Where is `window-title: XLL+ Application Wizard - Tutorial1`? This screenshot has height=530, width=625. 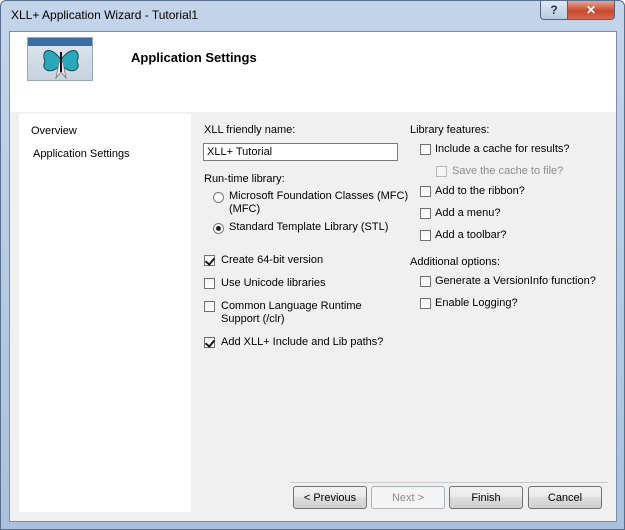 window-title: XLL+ Application Wizard - Tutorial1 is located at coordinates (105, 15).